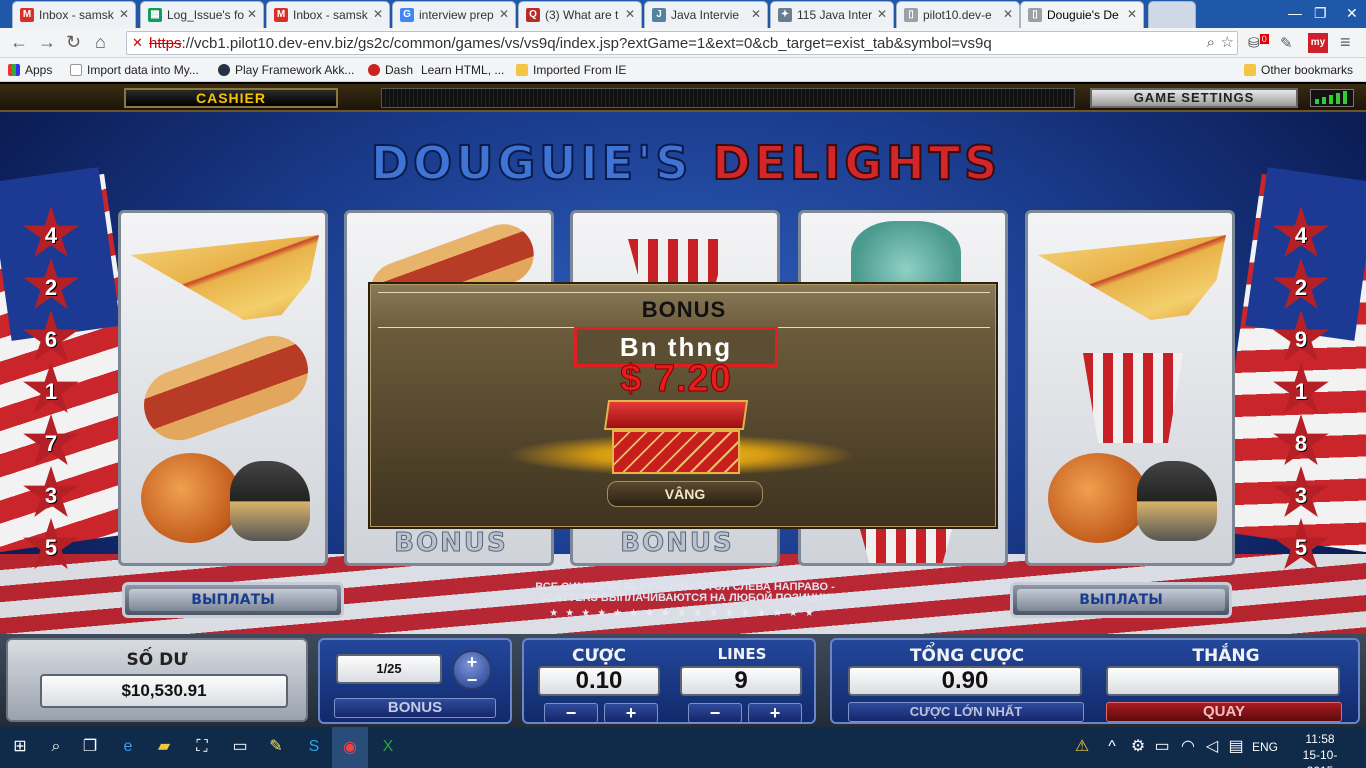 The width and height of the screenshot is (1366, 768). What do you see at coordinates (202, 747) in the screenshot?
I see `store-icon: ⛶` at bounding box center [202, 747].